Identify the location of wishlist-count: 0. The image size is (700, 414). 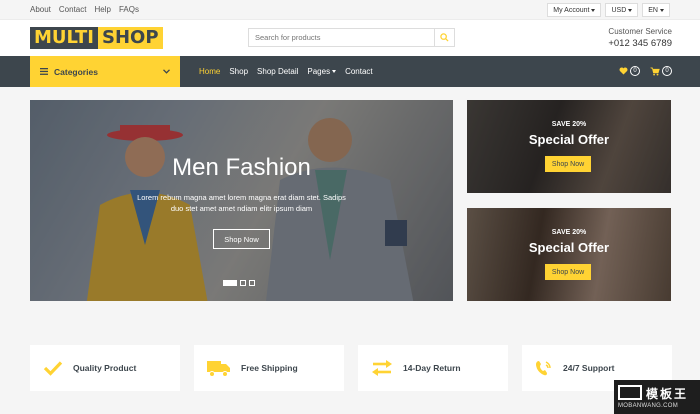
(635, 71).